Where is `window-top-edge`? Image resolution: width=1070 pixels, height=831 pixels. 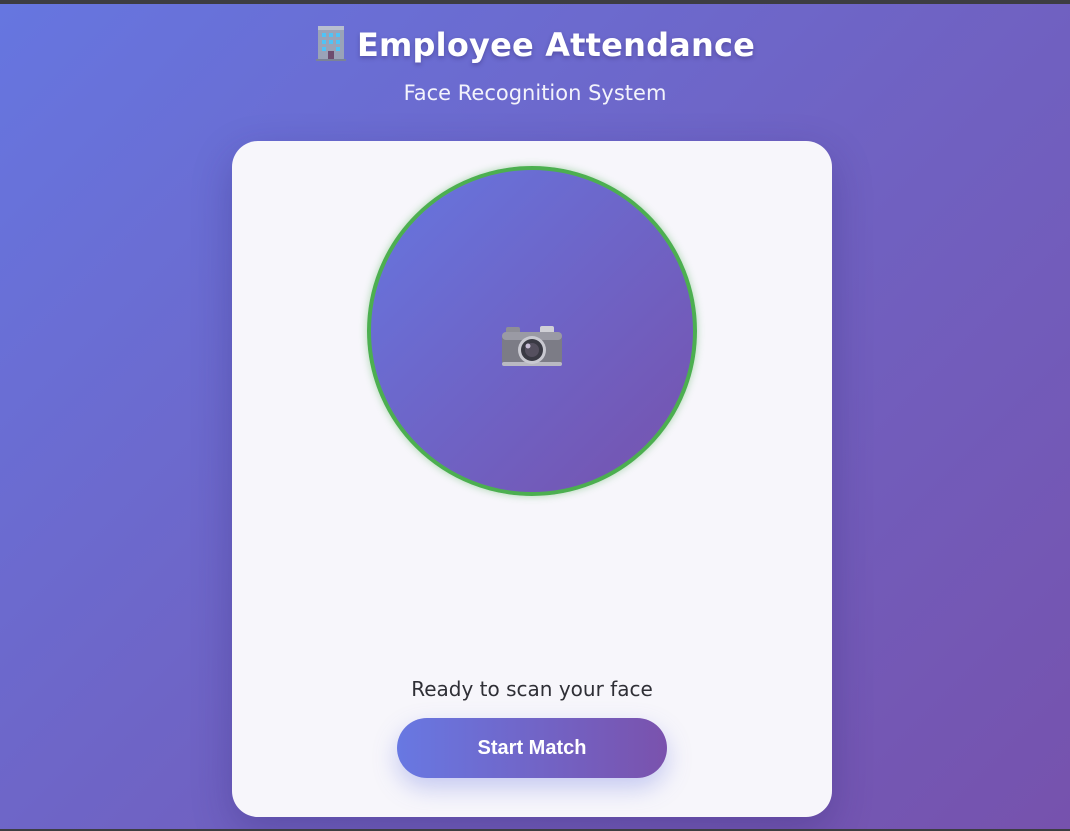 window-top-edge is located at coordinates (535, 2).